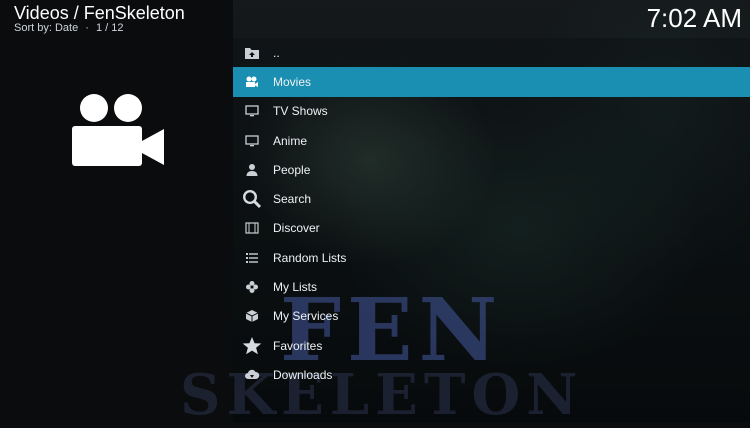 The image size is (750, 428). Describe the element at coordinates (252, 53) in the screenshot. I see `folder-up-icon` at that location.